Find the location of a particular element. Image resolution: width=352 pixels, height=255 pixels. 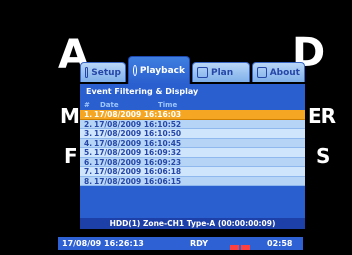

event-number: 8. is located at coordinates (88, 181).